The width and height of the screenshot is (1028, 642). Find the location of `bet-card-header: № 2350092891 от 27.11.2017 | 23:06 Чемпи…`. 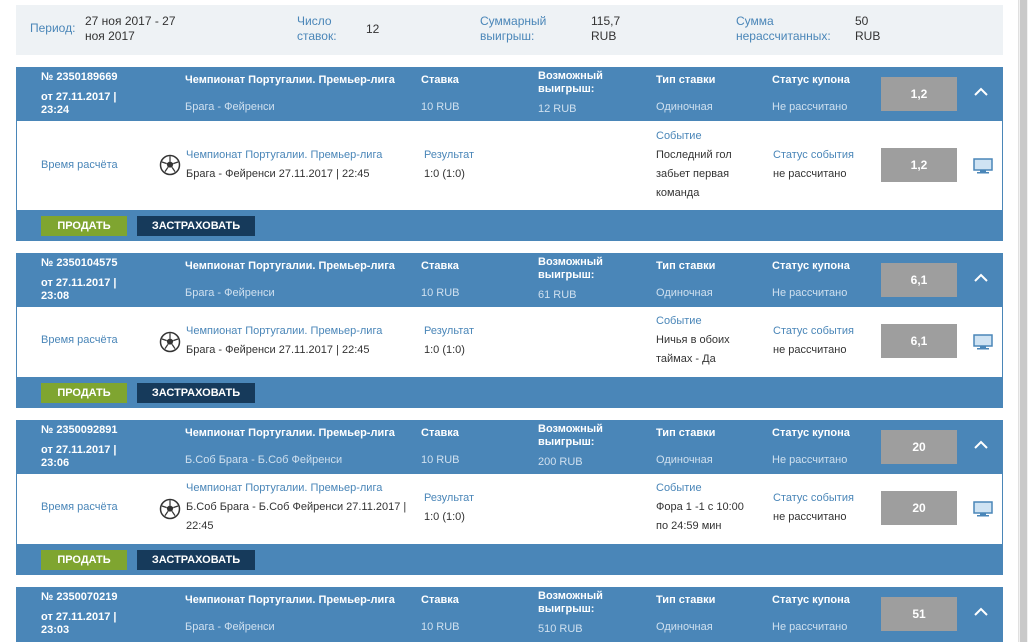

bet-card-header: № 2350092891 от 27.11.2017 | 23:06 Чемпи… is located at coordinates (509, 447).